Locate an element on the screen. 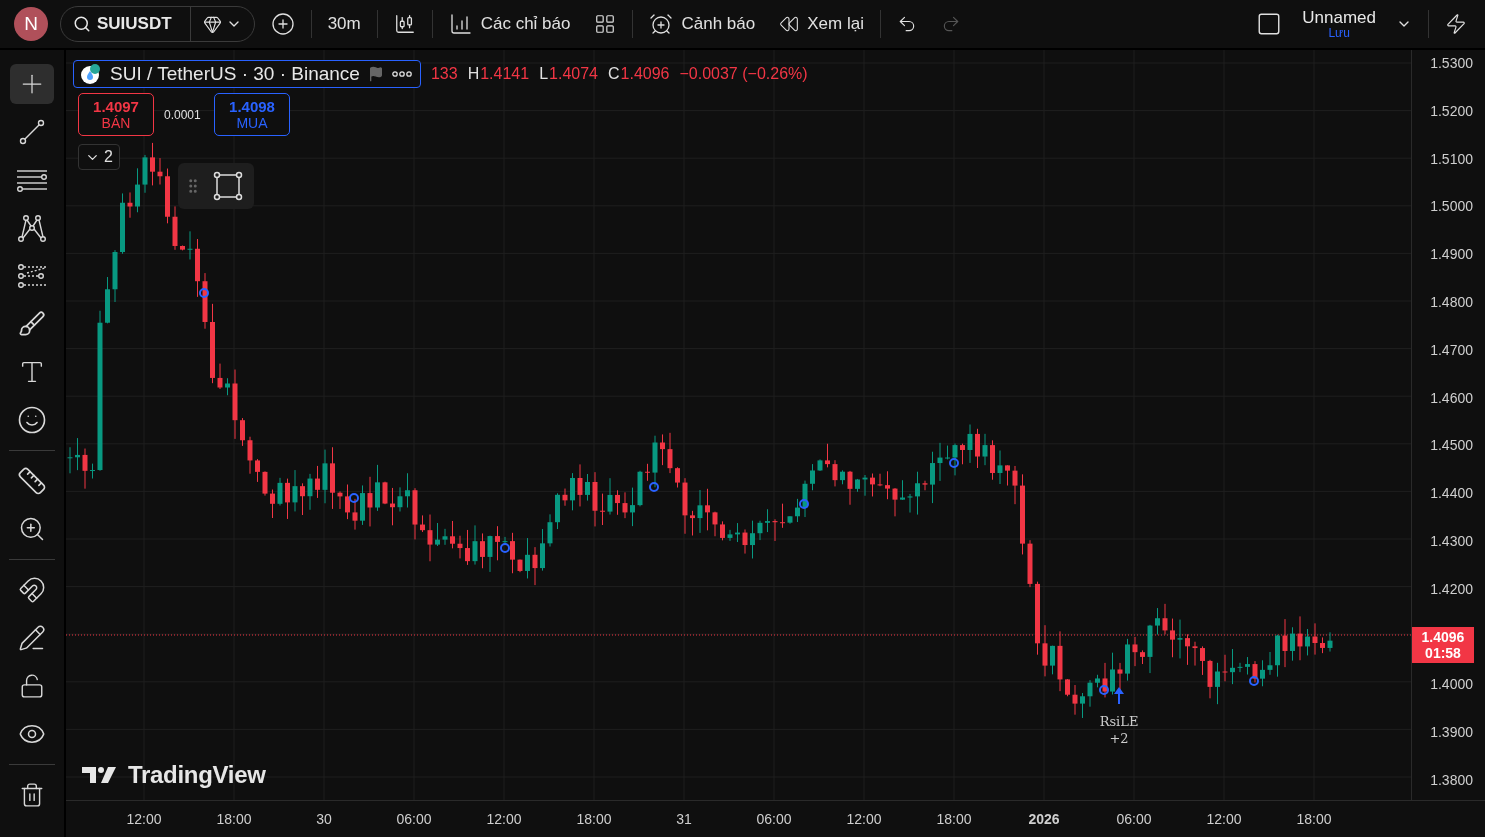  price-tick: 1.3900 is located at coordinates (1451, 732).